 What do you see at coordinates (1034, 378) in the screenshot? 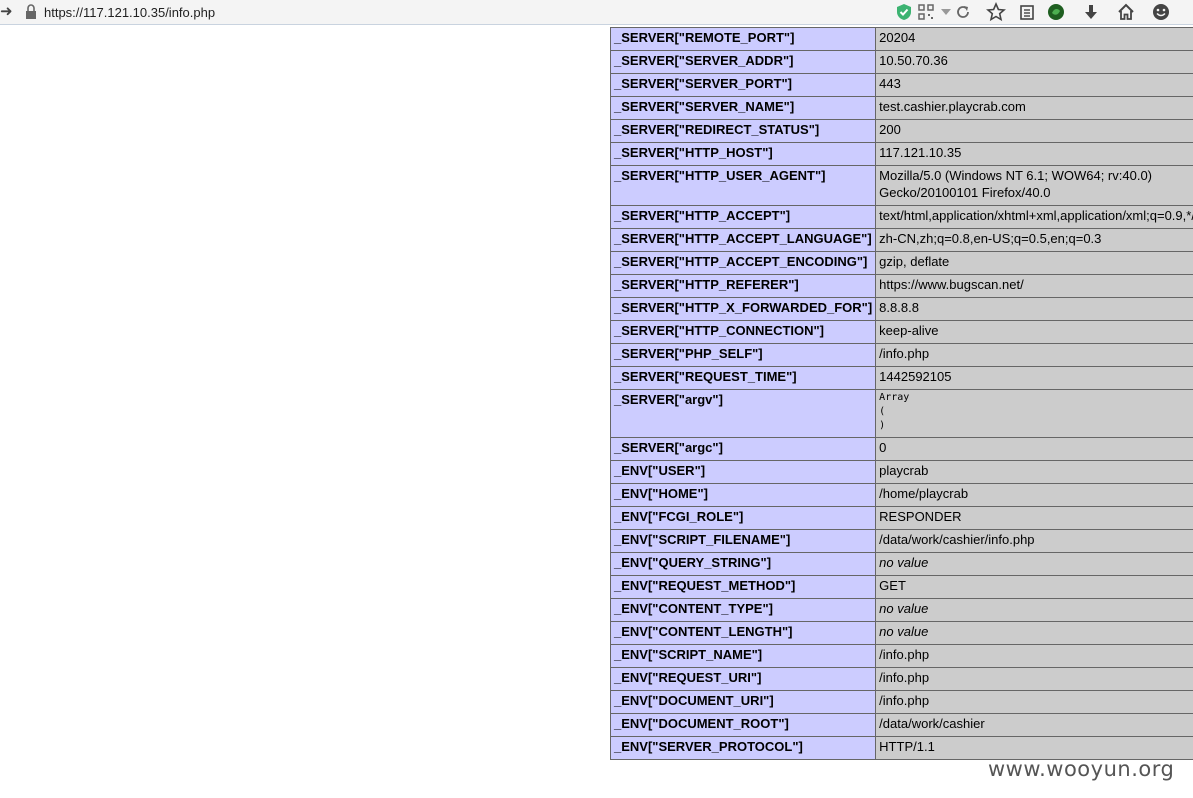
I see `variable-value-cell: 1442592105` at bounding box center [1034, 378].